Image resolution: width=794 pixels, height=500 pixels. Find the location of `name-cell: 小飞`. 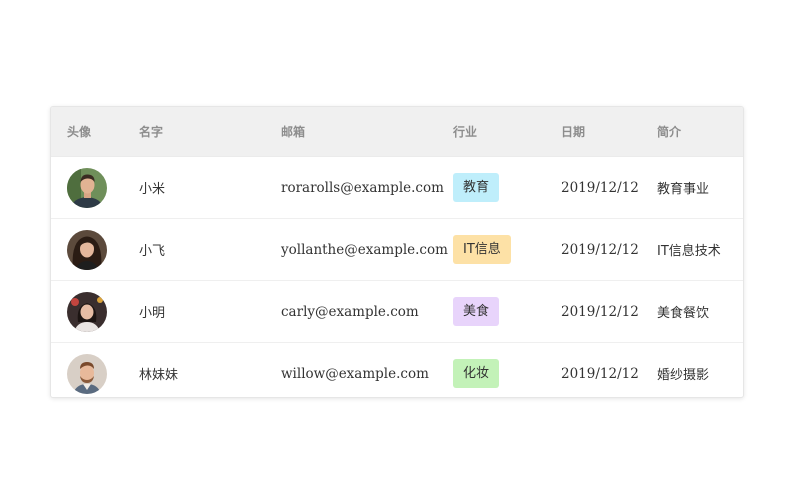

name-cell: 小飞 is located at coordinates (152, 251).